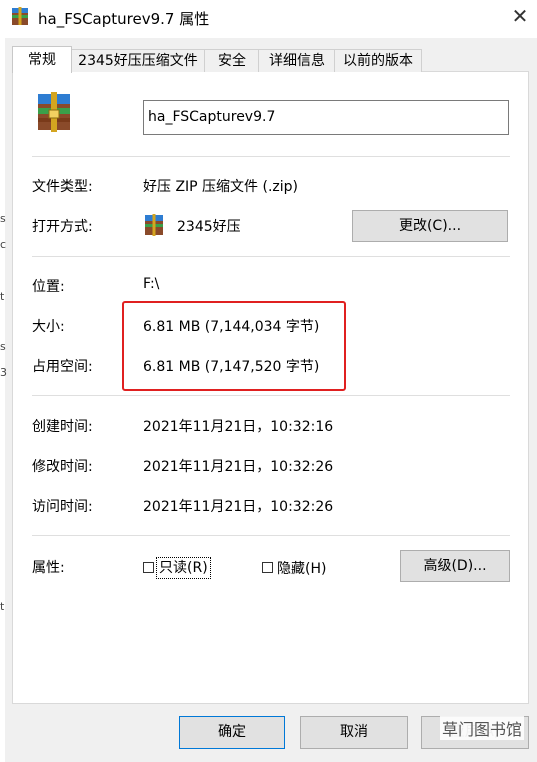 The height and width of the screenshot is (762, 537). I want to click on location-value: F:\, so click(151, 284).